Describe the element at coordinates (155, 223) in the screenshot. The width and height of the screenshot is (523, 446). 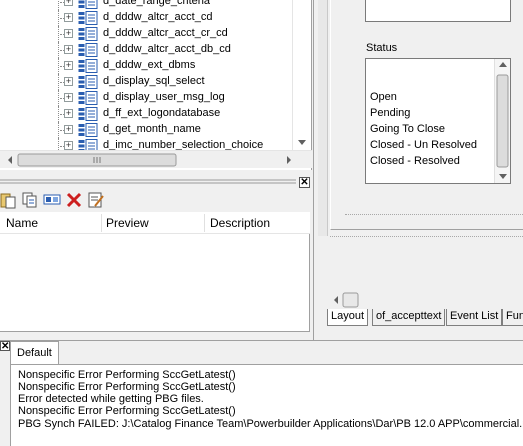
I see `library-list-header: Name Preview Description` at that location.